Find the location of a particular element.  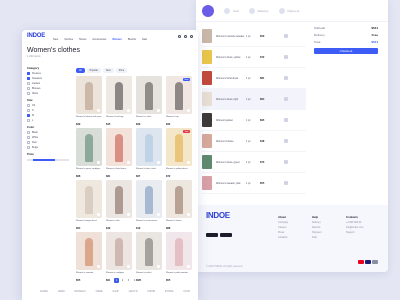

filter-option: M is located at coordinates (48, 115).